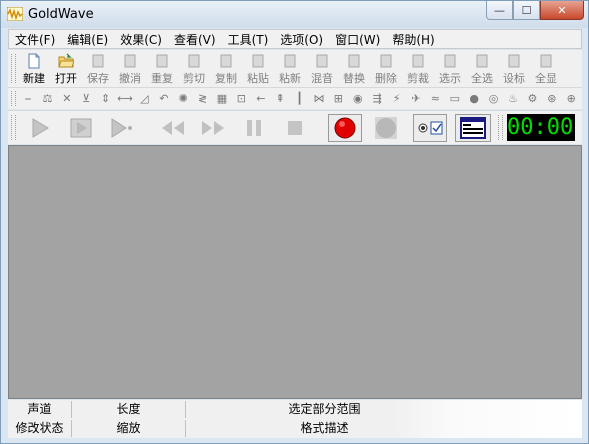 Image resolution: width=589 pixels, height=444 pixels. I want to click on toolbar-button-set-marker: 设标, so click(514, 68).